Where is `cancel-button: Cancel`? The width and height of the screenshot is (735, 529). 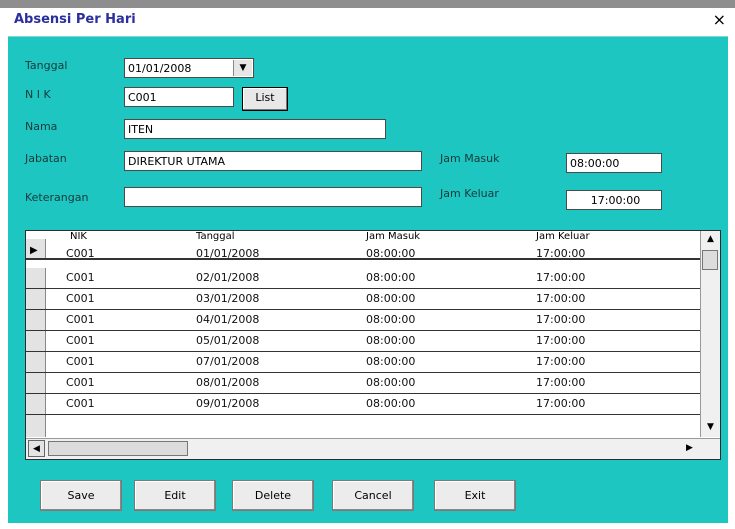
cancel-button: Cancel is located at coordinates (373, 495).